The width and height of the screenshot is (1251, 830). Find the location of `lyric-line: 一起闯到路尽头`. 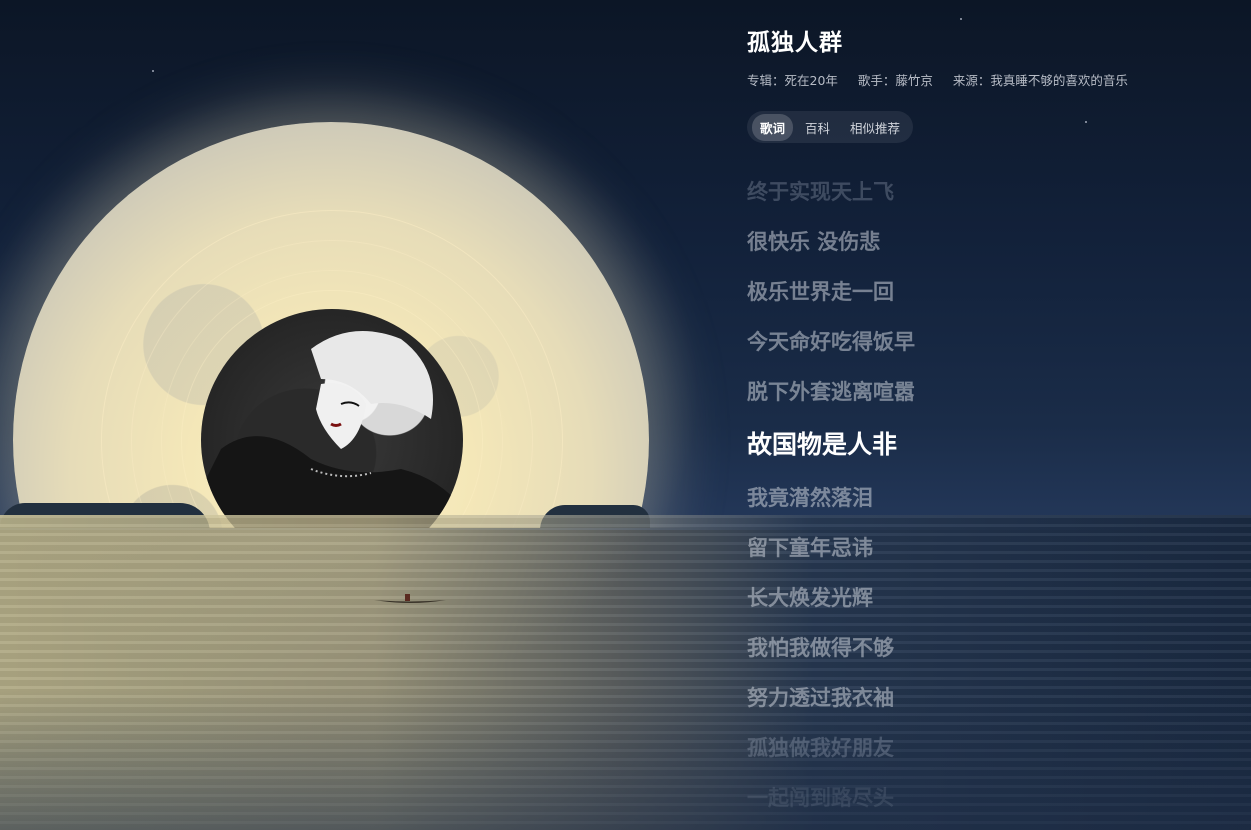

lyric-line: 一起闯到路尽头 is located at coordinates (987, 801).